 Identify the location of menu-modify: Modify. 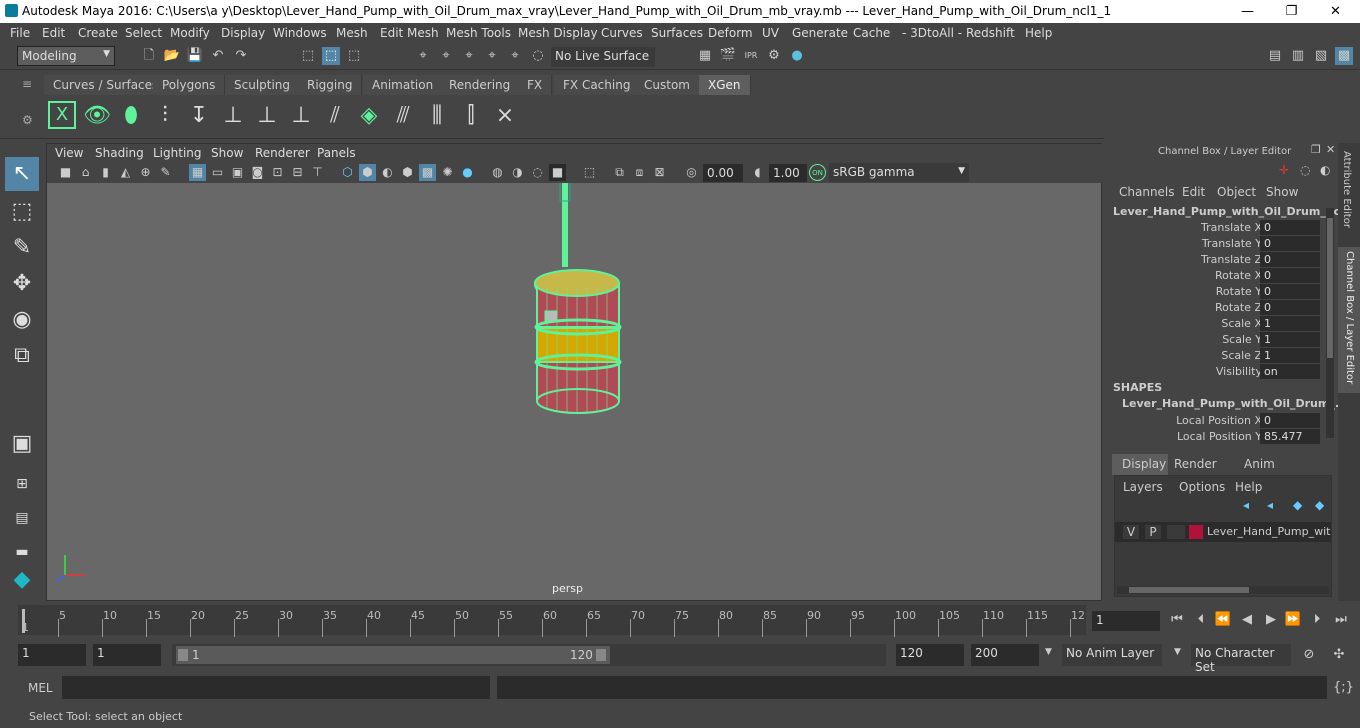
(190, 33).